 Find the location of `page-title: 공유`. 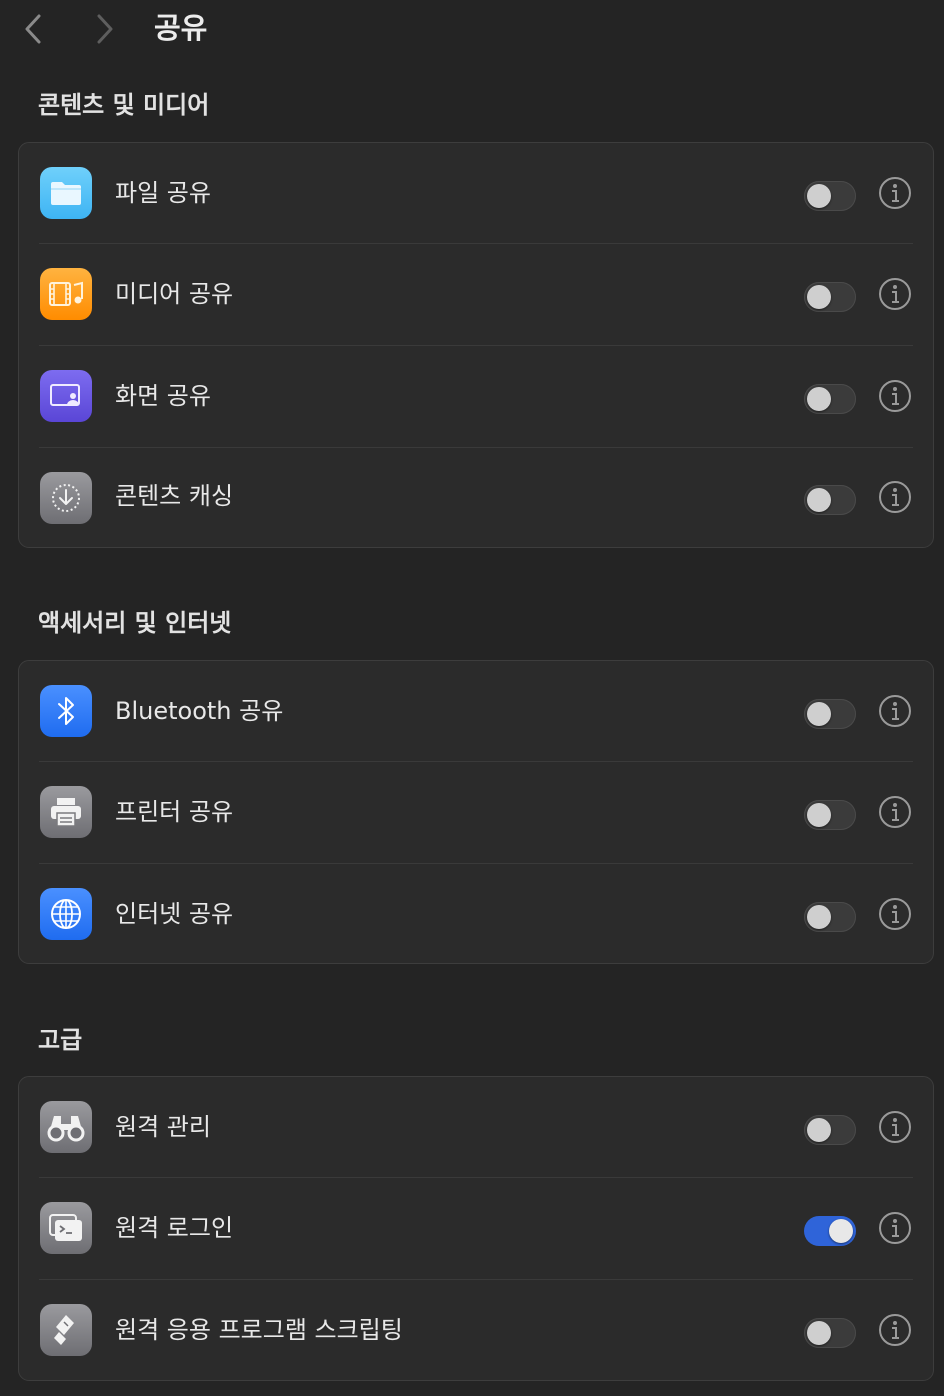

page-title: 공유 is located at coordinates (181, 28).